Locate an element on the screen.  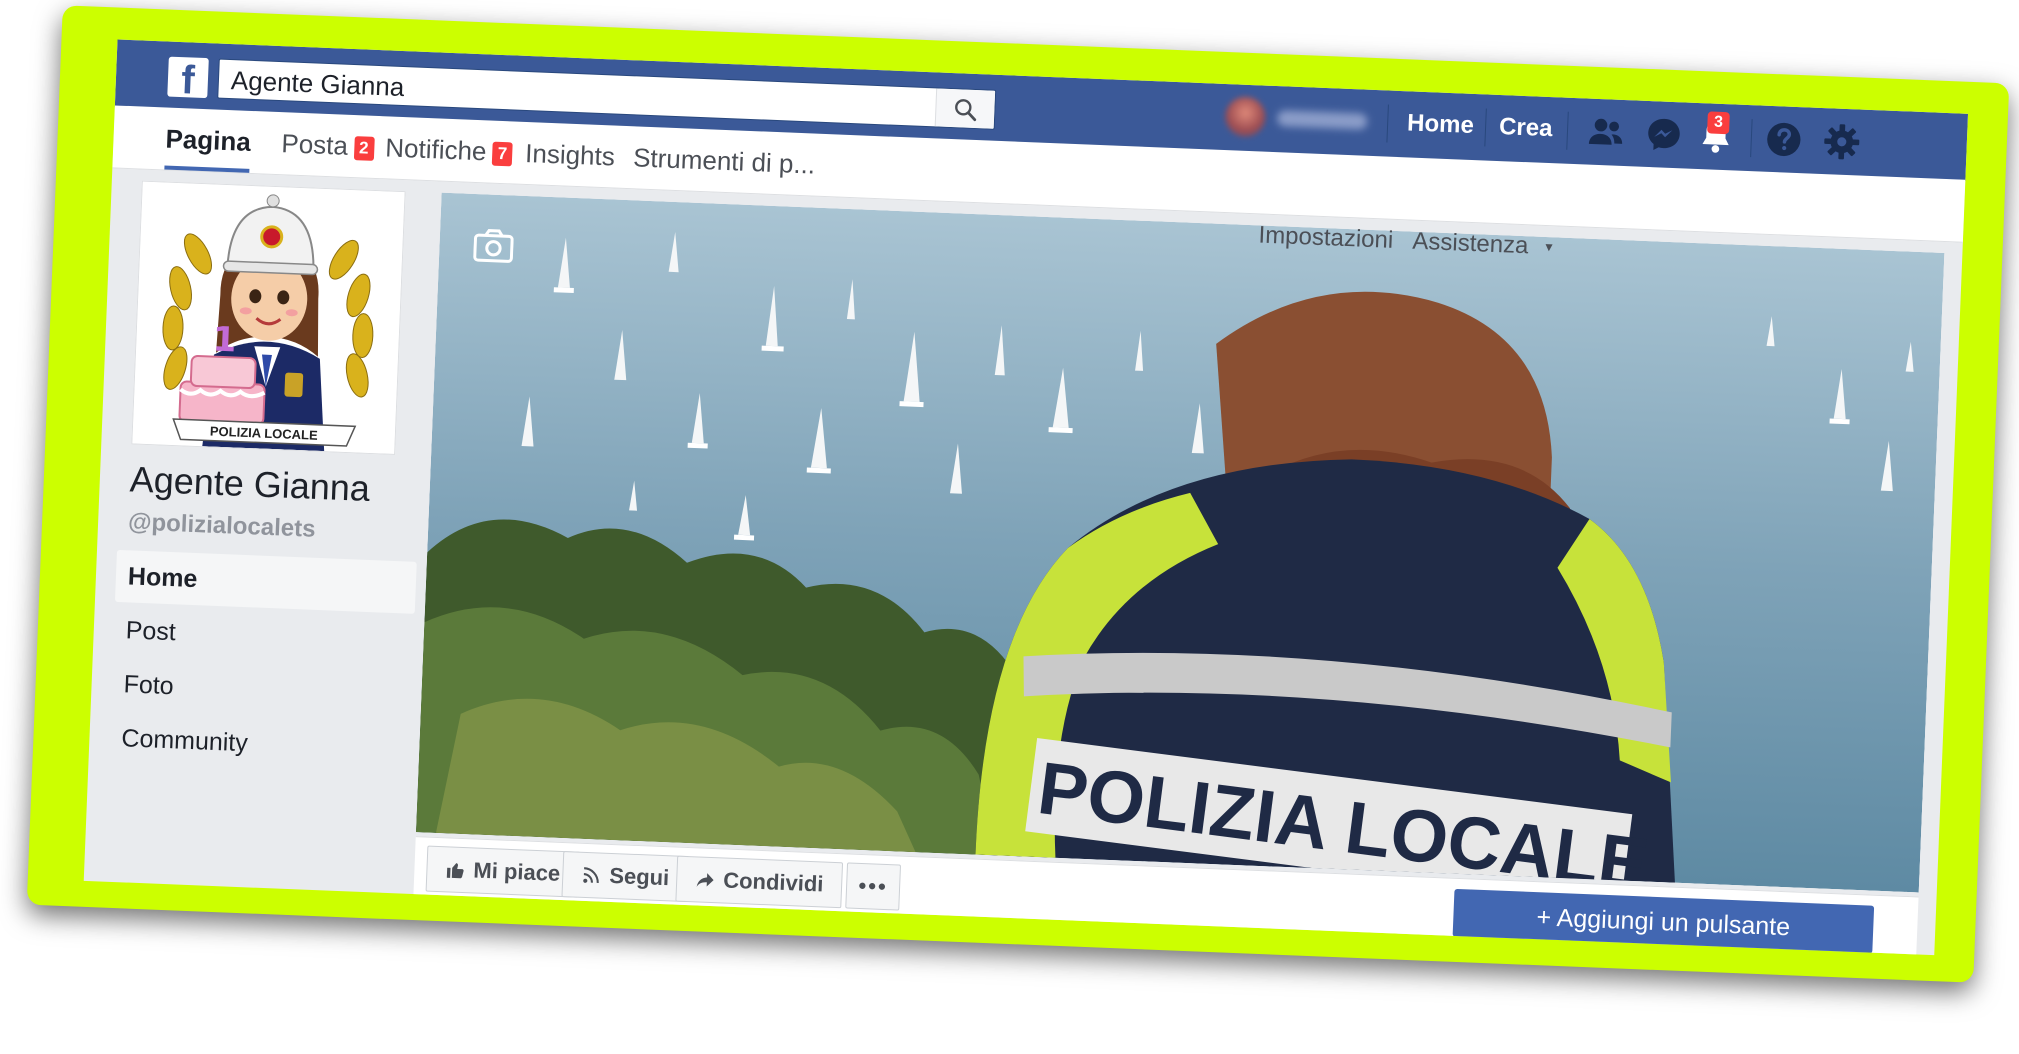
tab-impostazioni: Impostazioni is located at coordinates (1326, 237).